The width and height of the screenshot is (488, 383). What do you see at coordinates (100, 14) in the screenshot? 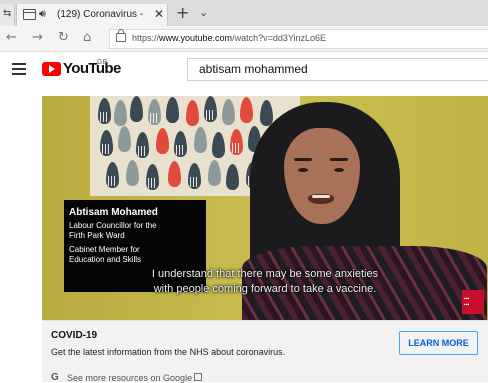
I see `tab-title: (129) Coronavirus -` at bounding box center [100, 14].